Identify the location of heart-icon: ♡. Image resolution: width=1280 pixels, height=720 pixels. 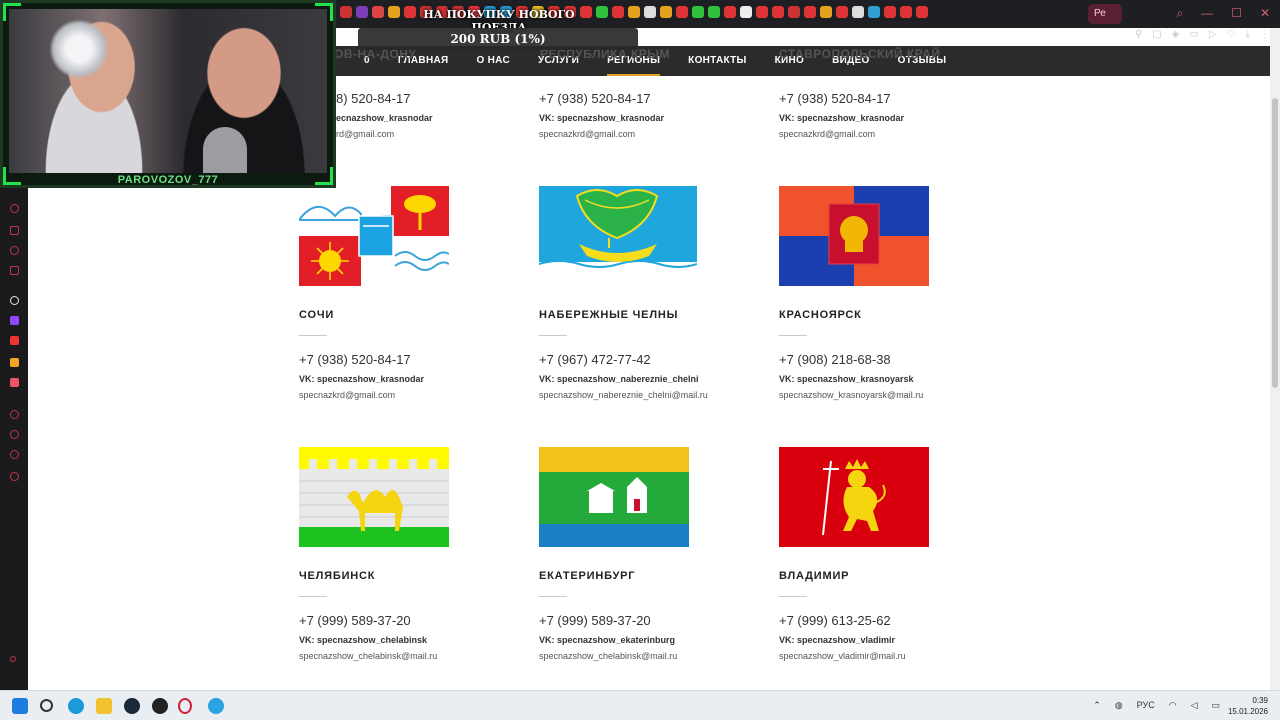
(1231, 34).